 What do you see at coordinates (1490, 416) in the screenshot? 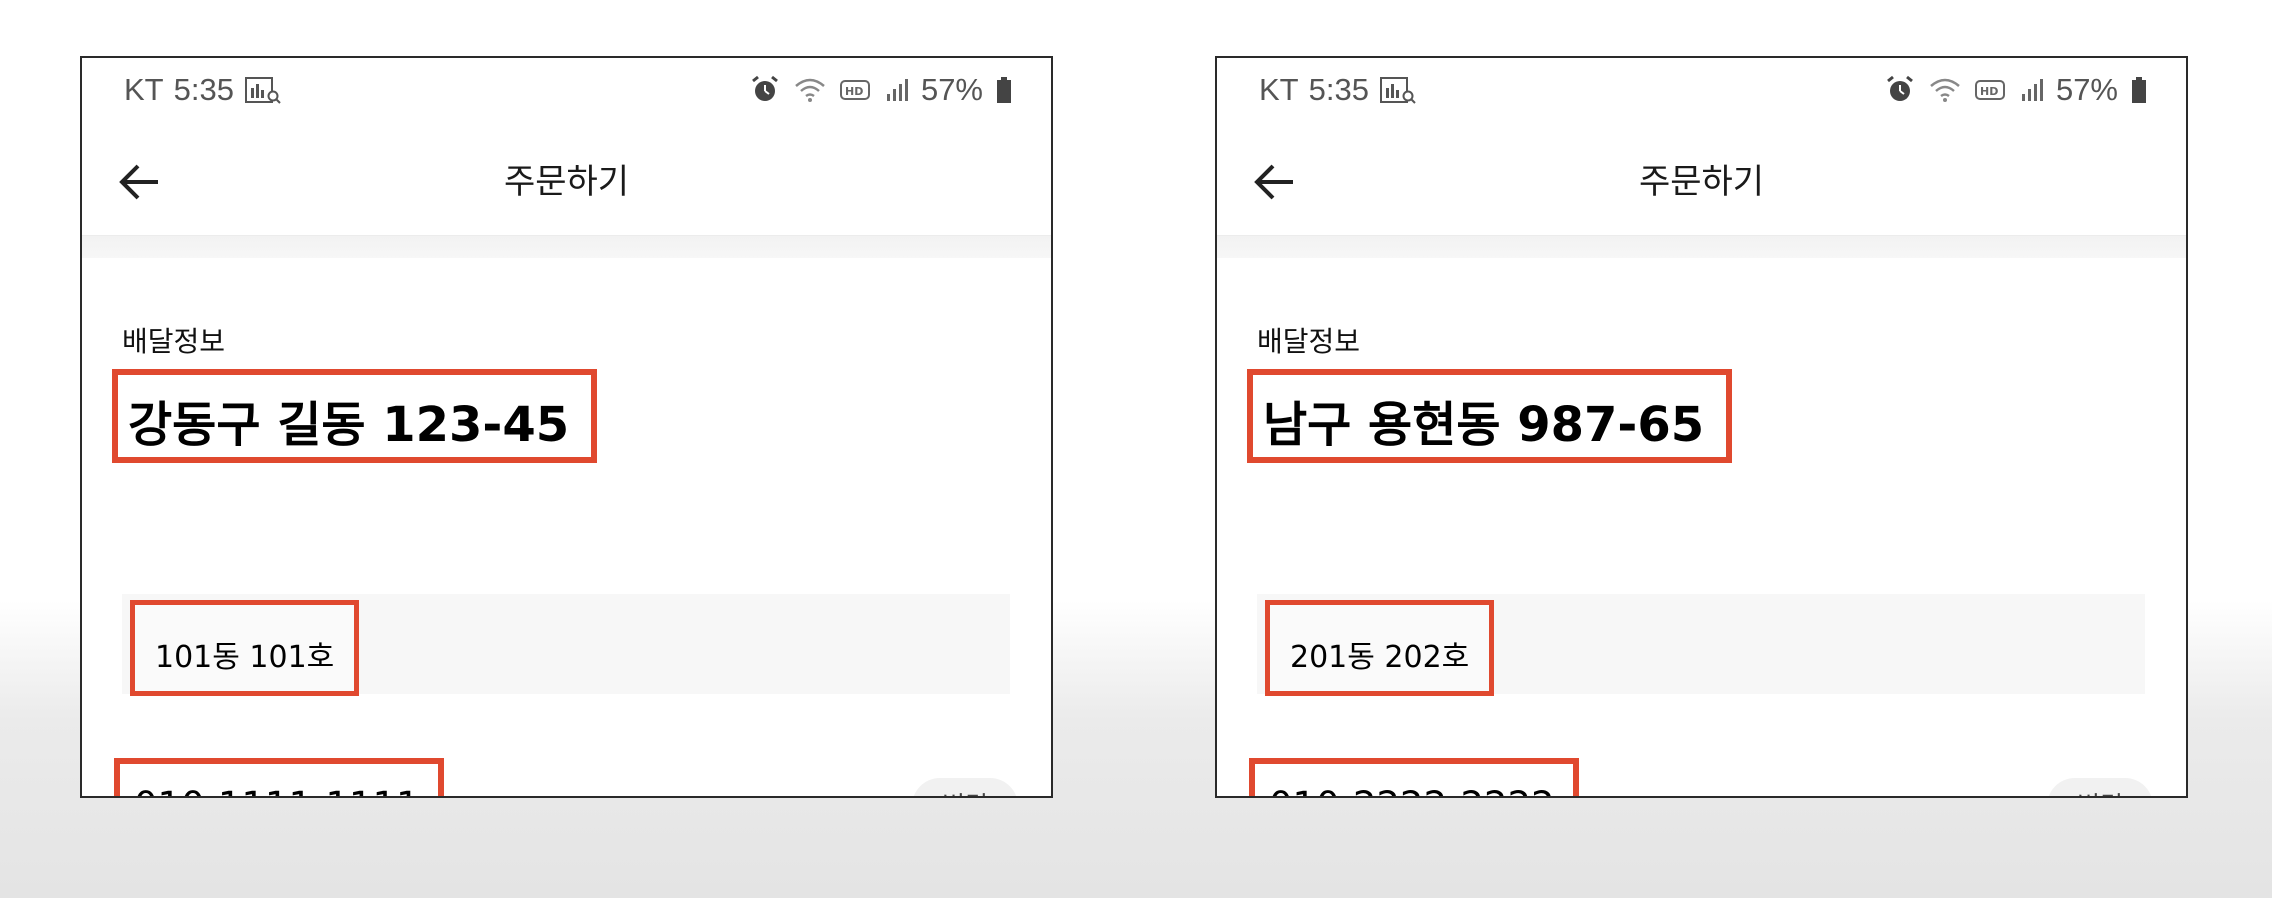
I see `delivery-address: 남구 용현동 987-65` at bounding box center [1490, 416].